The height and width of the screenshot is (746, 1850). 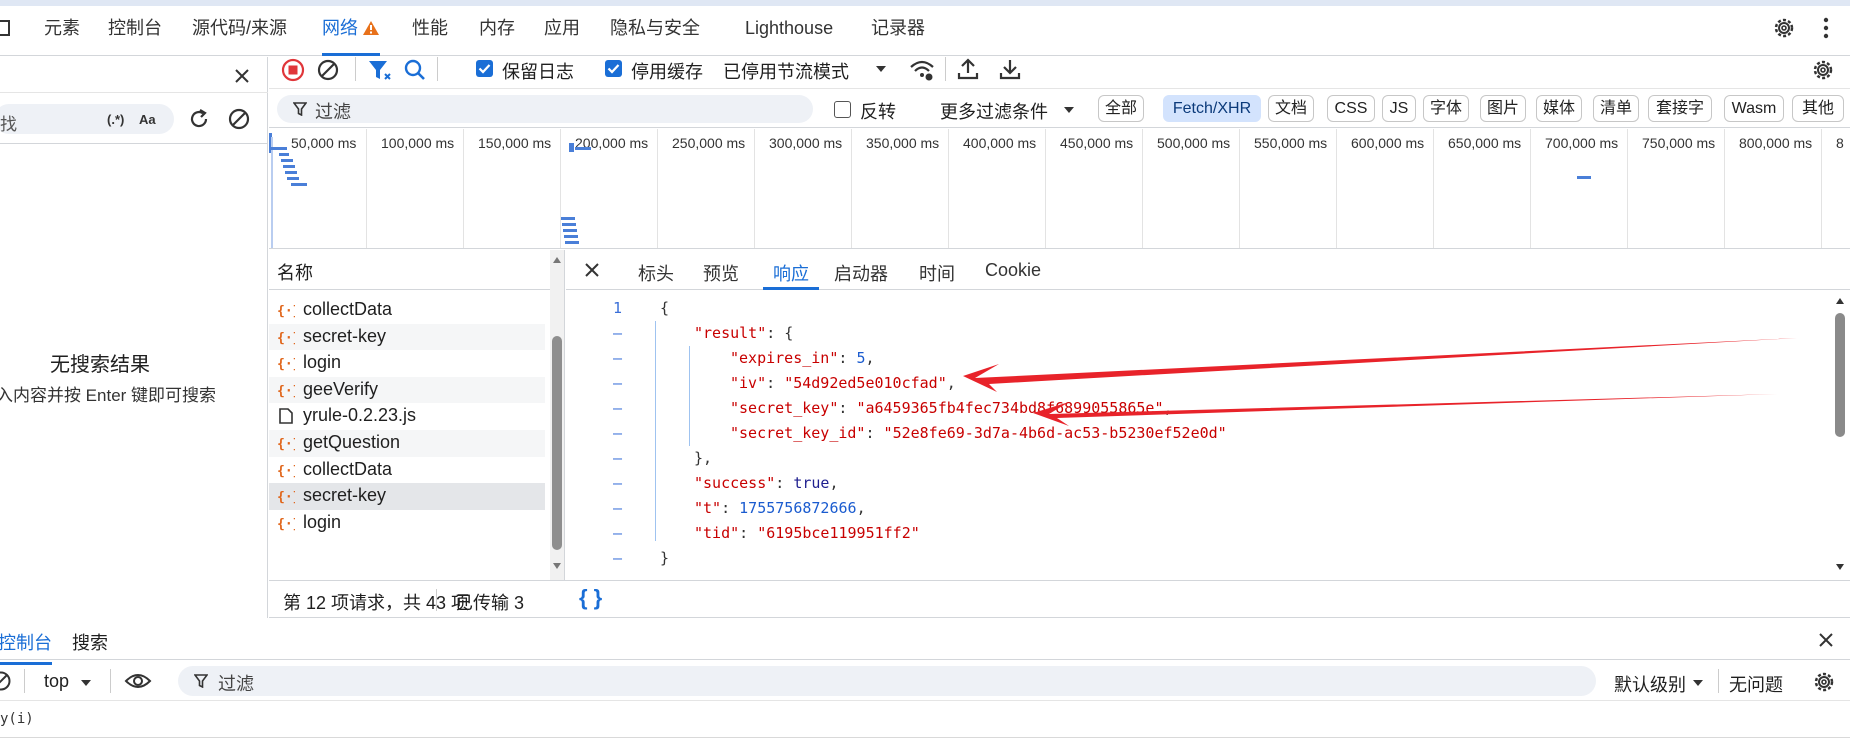 What do you see at coordinates (1405, 410) in the screenshot?
I see `red-arrow-secret-key` at bounding box center [1405, 410].